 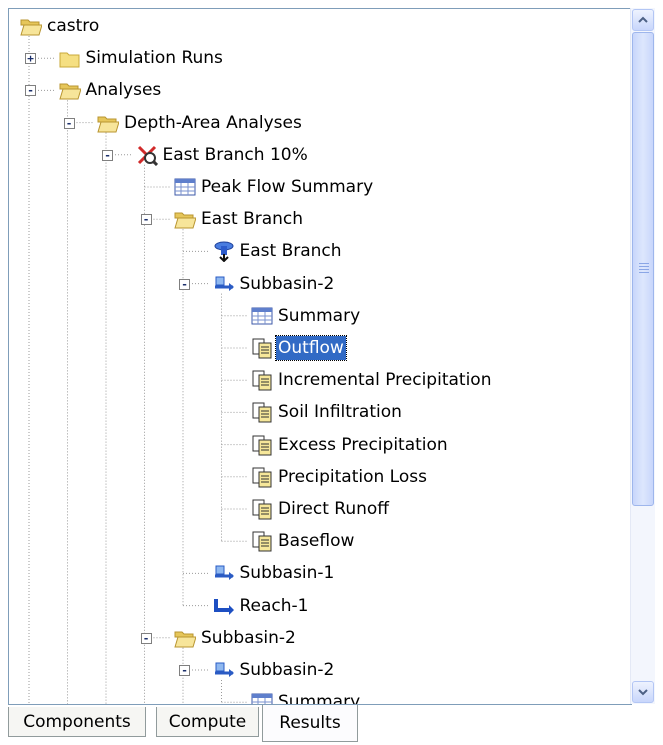 What do you see at coordinates (385, 380) in the screenshot?
I see `tree-node-label: Incremental Precipitation` at bounding box center [385, 380].